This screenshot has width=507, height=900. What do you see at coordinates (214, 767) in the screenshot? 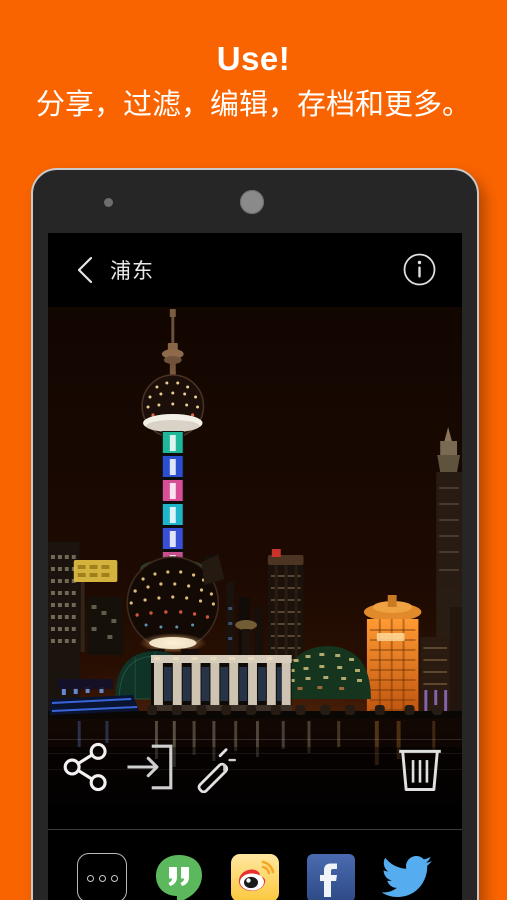
I see `magic-wand-icon` at bounding box center [214, 767].